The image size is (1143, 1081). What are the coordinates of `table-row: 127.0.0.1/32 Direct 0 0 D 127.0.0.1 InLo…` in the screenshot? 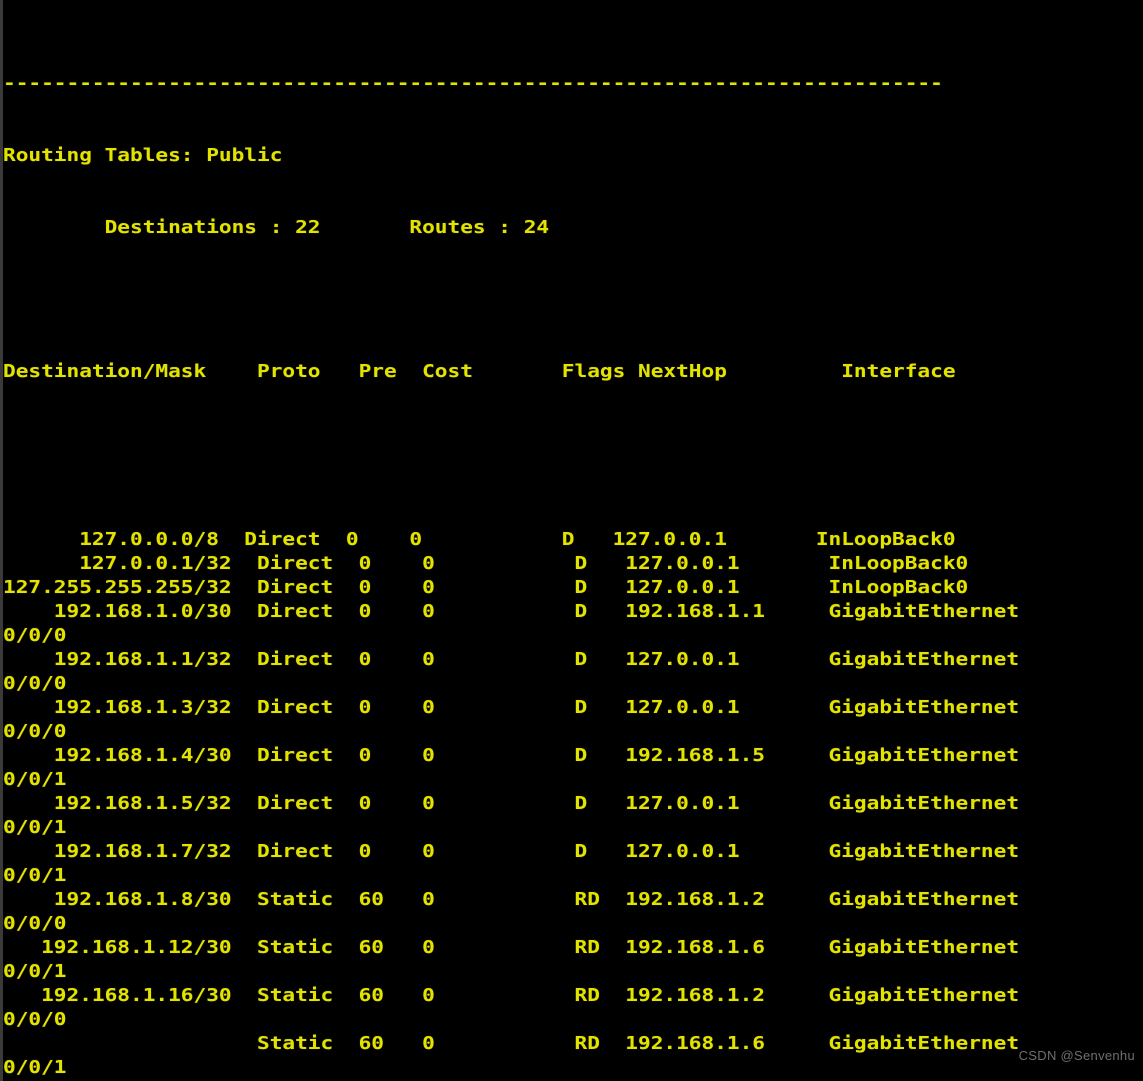 It's located at (486, 564).